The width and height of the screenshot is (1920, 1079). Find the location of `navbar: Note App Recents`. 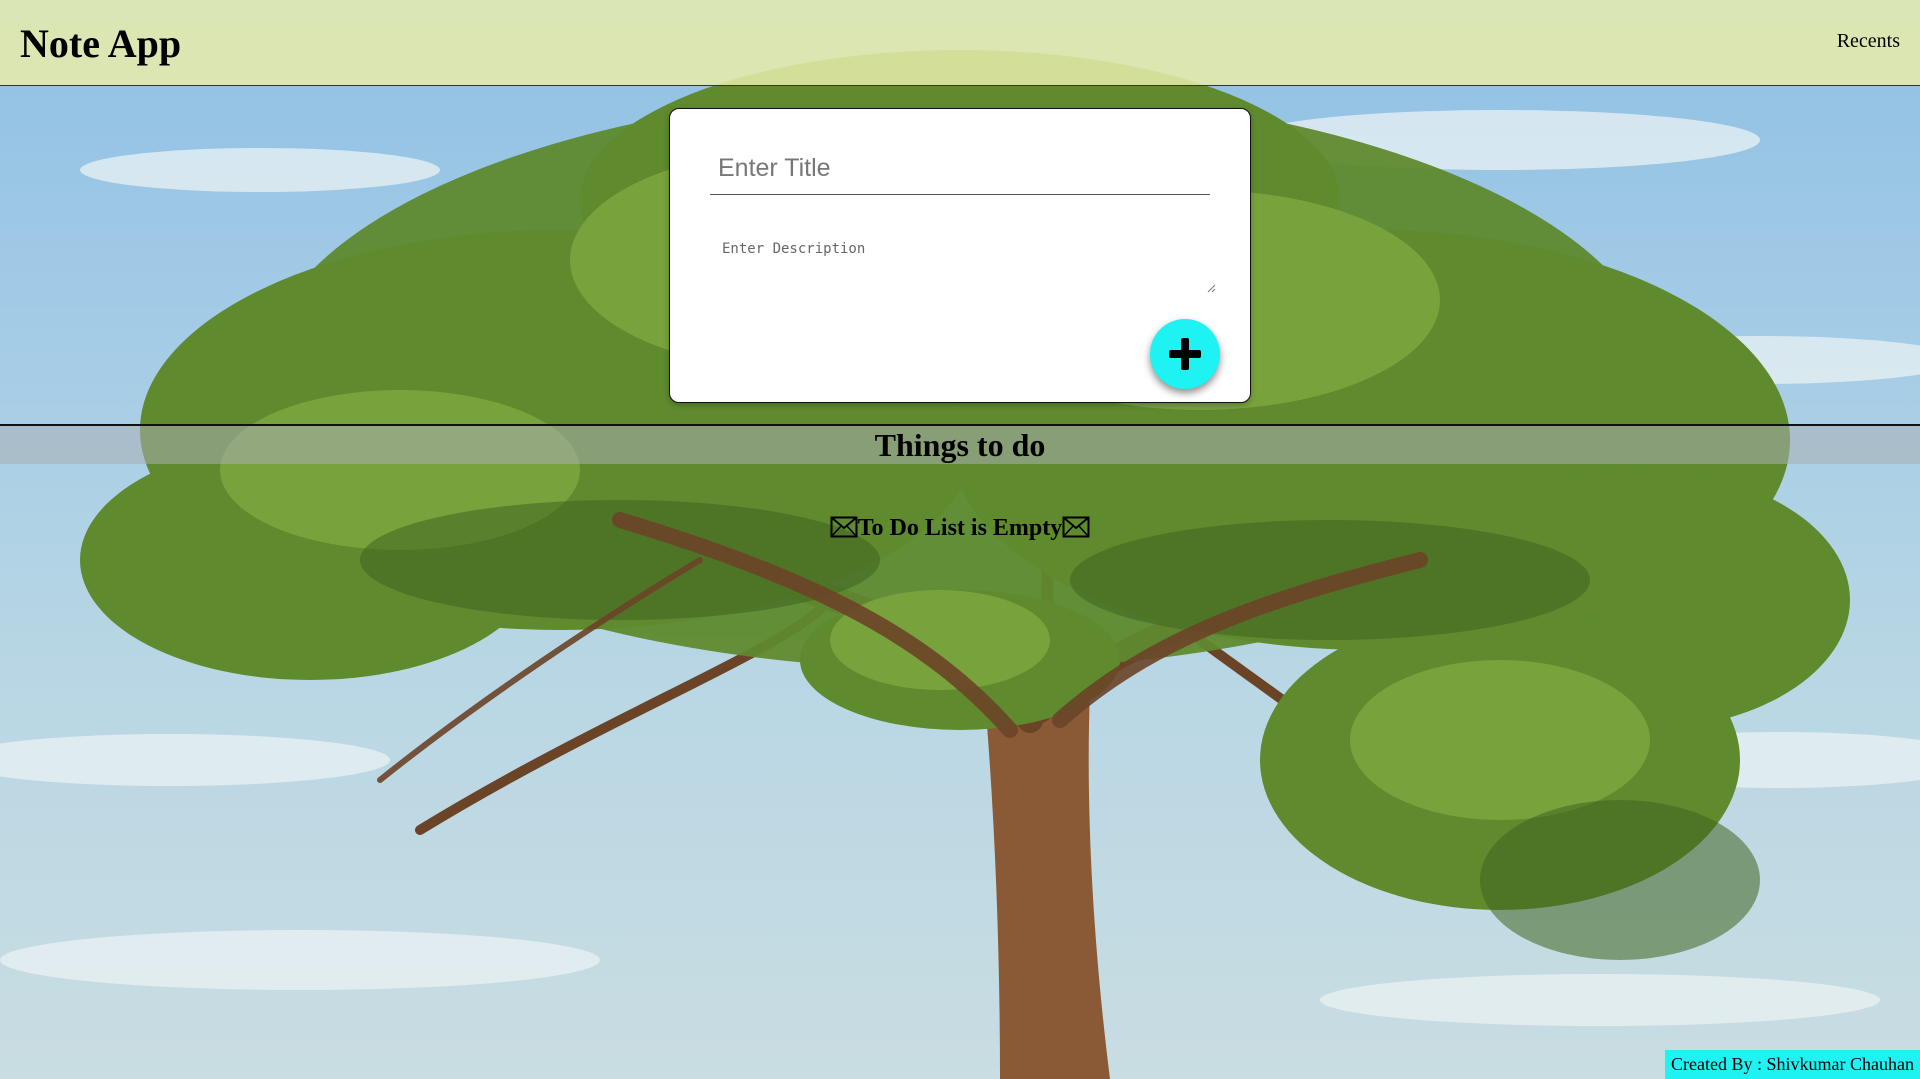

navbar: Note App Recents is located at coordinates (960, 43).